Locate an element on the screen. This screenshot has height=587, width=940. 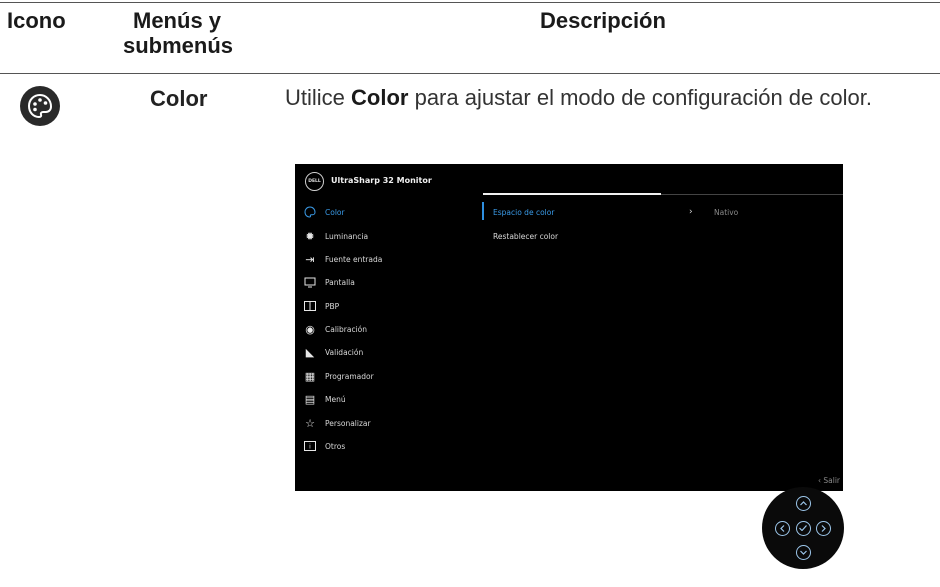
joystick-control is located at coordinates (803, 528).